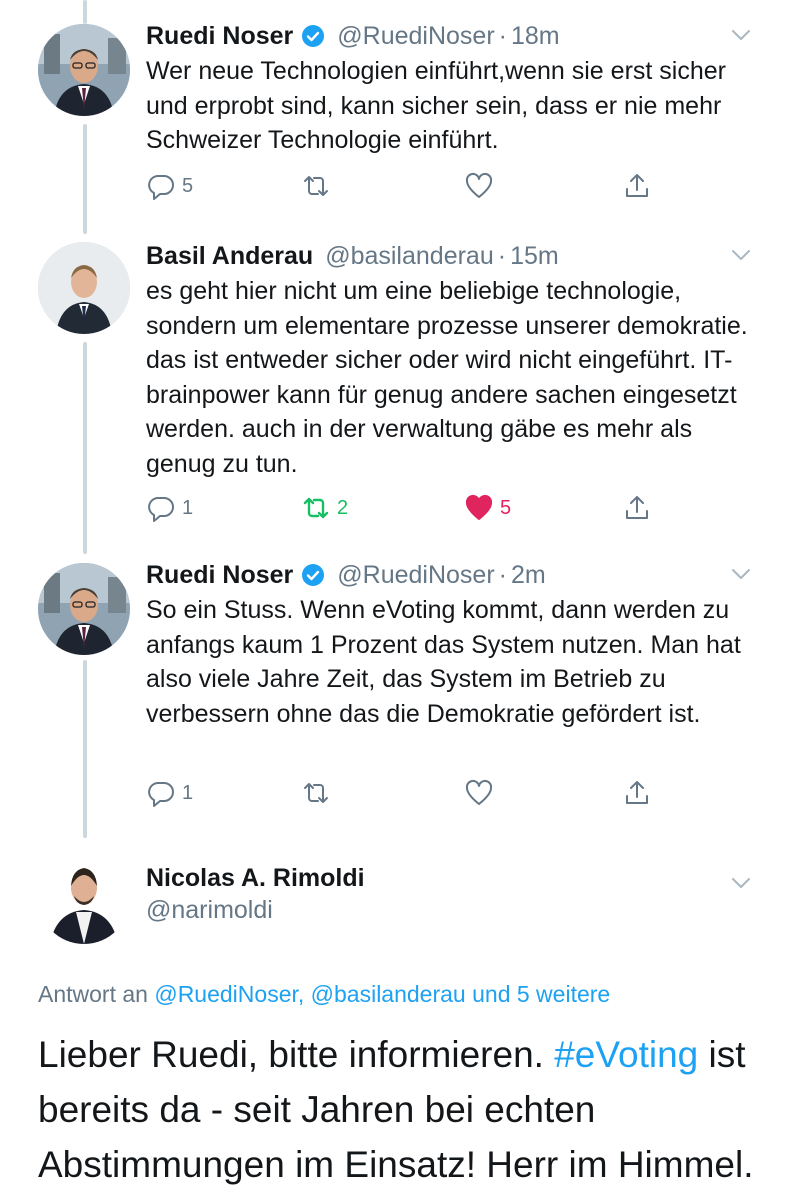 The height and width of the screenshot is (1200, 786). I want to click on tweet-header: Ruedi Noser @RuediNoser · 18m, so click(353, 36).